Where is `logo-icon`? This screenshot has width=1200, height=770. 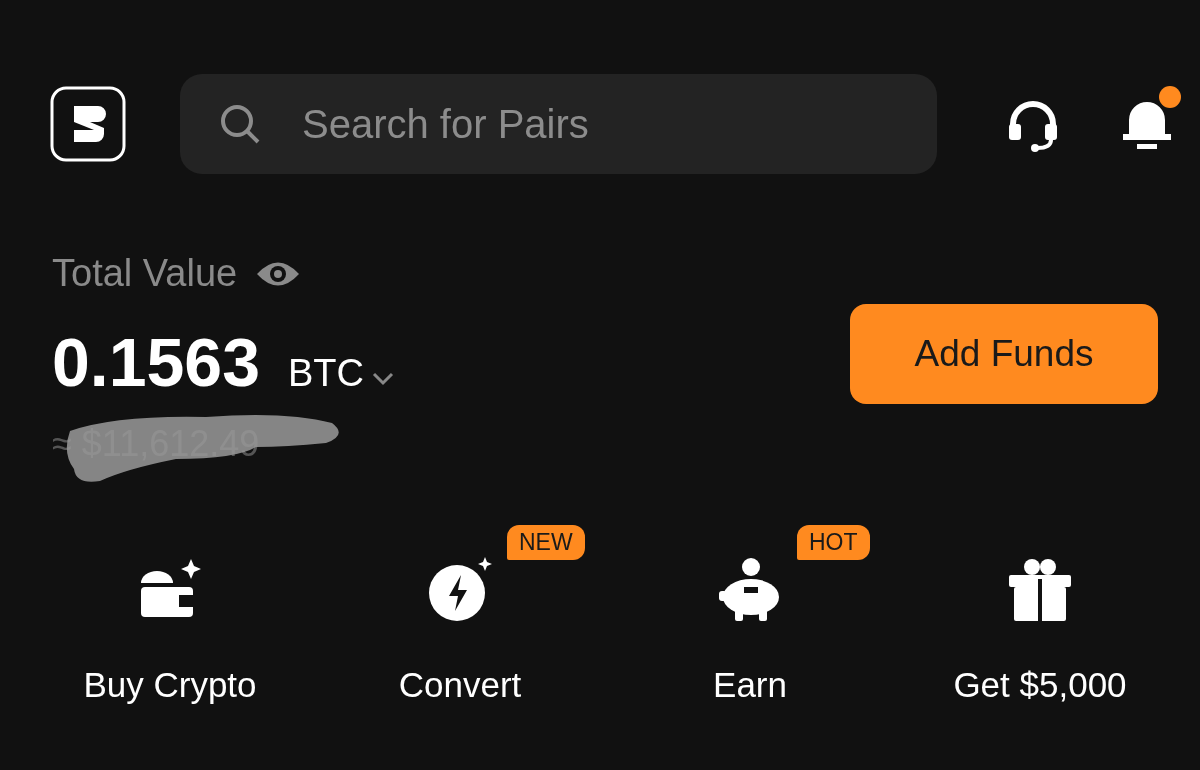 logo-icon is located at coordinates (88, 124).